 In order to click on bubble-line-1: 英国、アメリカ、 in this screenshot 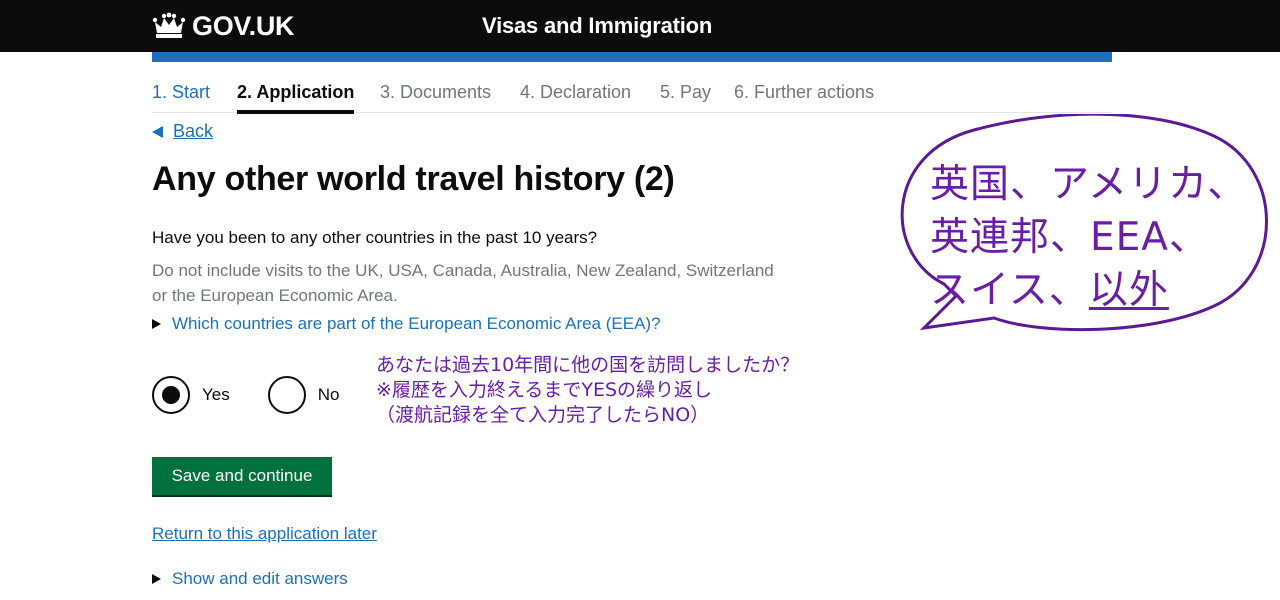, I will do `click(1089, 184)`.